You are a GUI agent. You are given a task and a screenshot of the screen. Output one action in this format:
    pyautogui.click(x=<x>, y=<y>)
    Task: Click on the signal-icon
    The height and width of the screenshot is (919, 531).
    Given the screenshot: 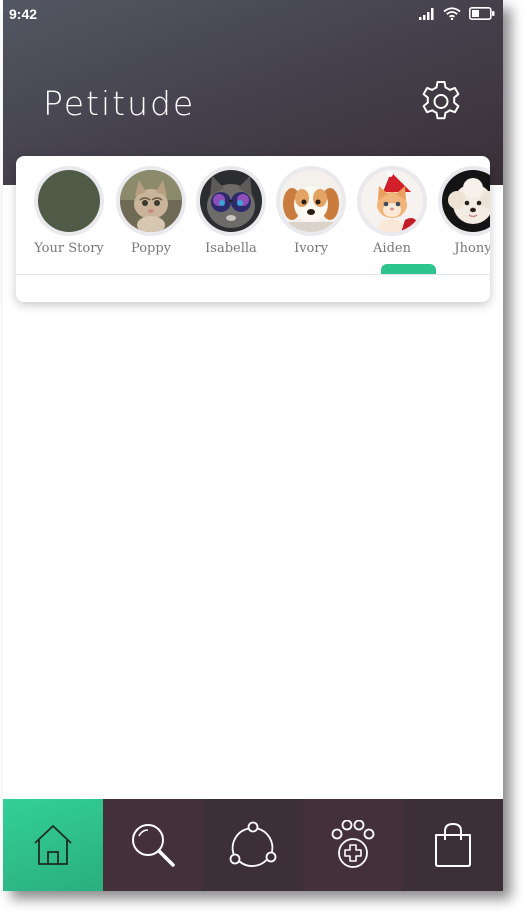 What is the action you would take?
    pyautogui.click(x=426, y=13)
    